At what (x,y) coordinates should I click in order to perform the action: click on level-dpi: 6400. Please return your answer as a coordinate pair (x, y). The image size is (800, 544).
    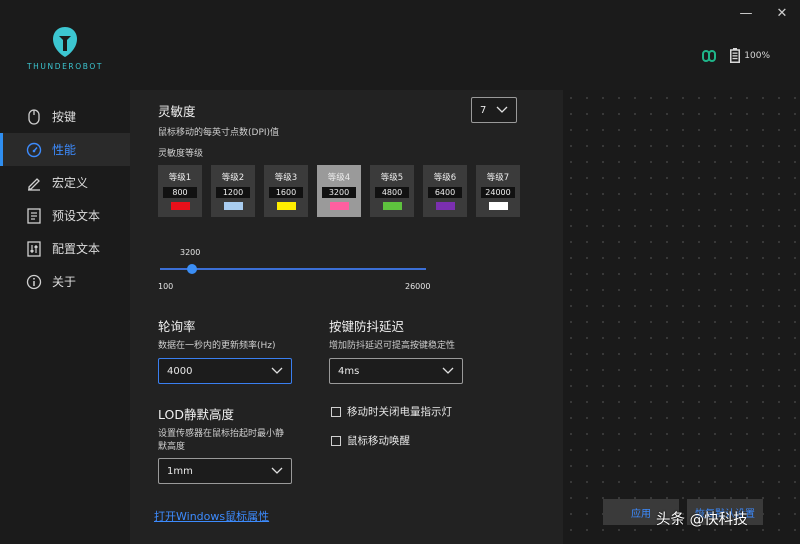
    Looking at the image, I should click on (445, 192).